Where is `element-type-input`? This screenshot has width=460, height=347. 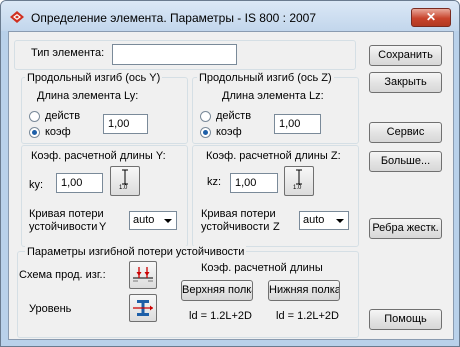
element-type-input is located at coordinates (174, 54).